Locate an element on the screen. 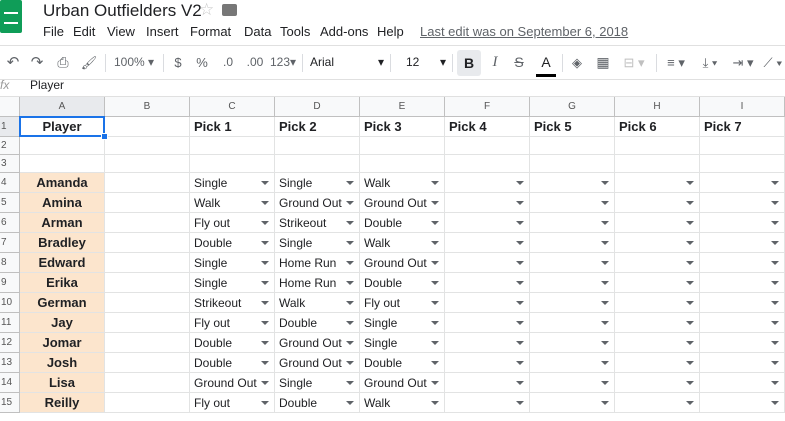 The height and width of the screenshot is (421, 785). row-header-7: 7 is located at coordinates (10, 243).